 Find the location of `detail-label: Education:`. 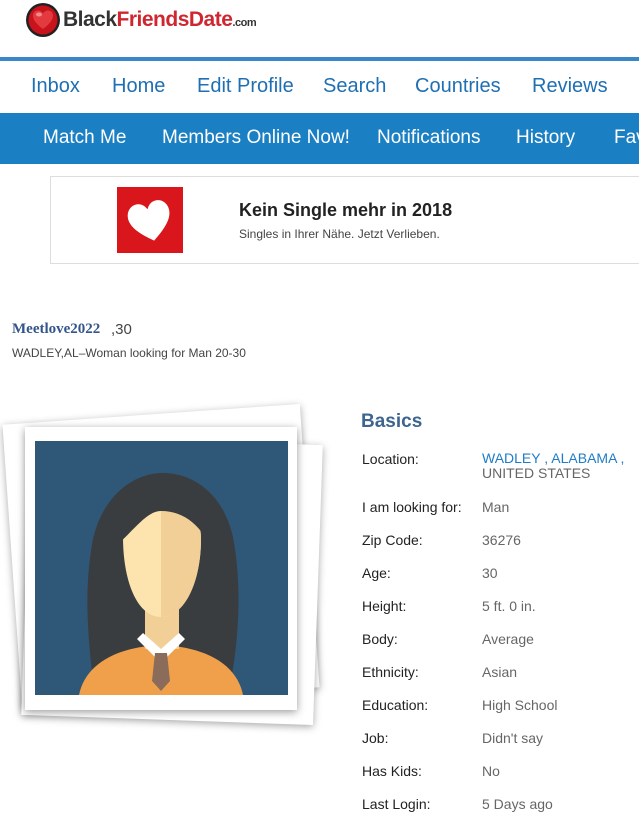

detail-label: Education: is located at coordinates (395, 705).